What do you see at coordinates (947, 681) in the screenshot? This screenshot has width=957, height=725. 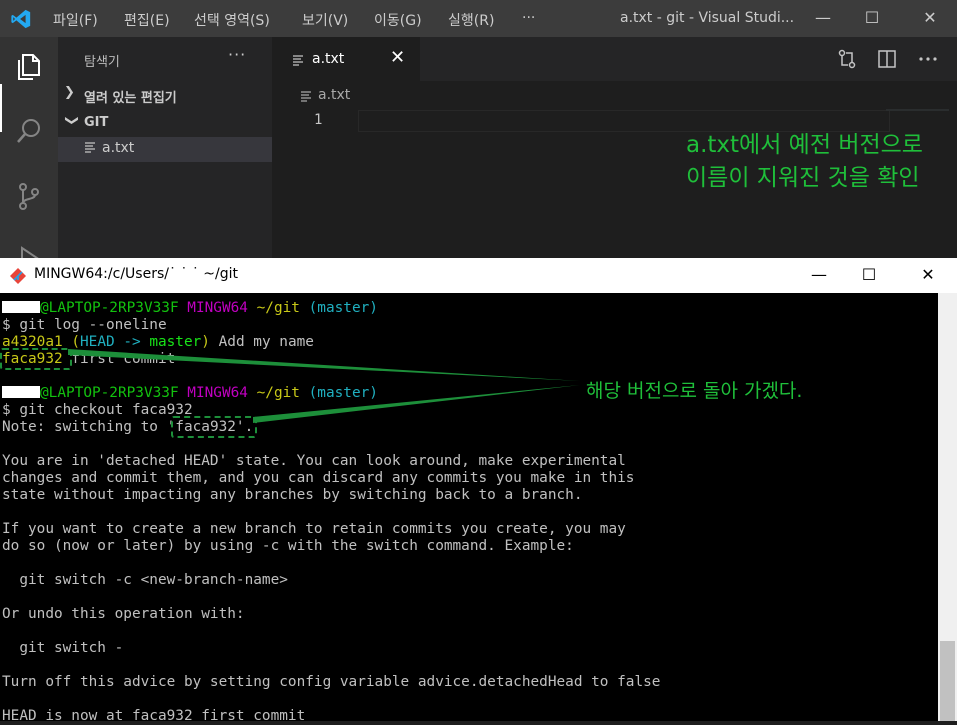 I see `terminal-scrollbar-thumb` at bounding box center [947, 681].